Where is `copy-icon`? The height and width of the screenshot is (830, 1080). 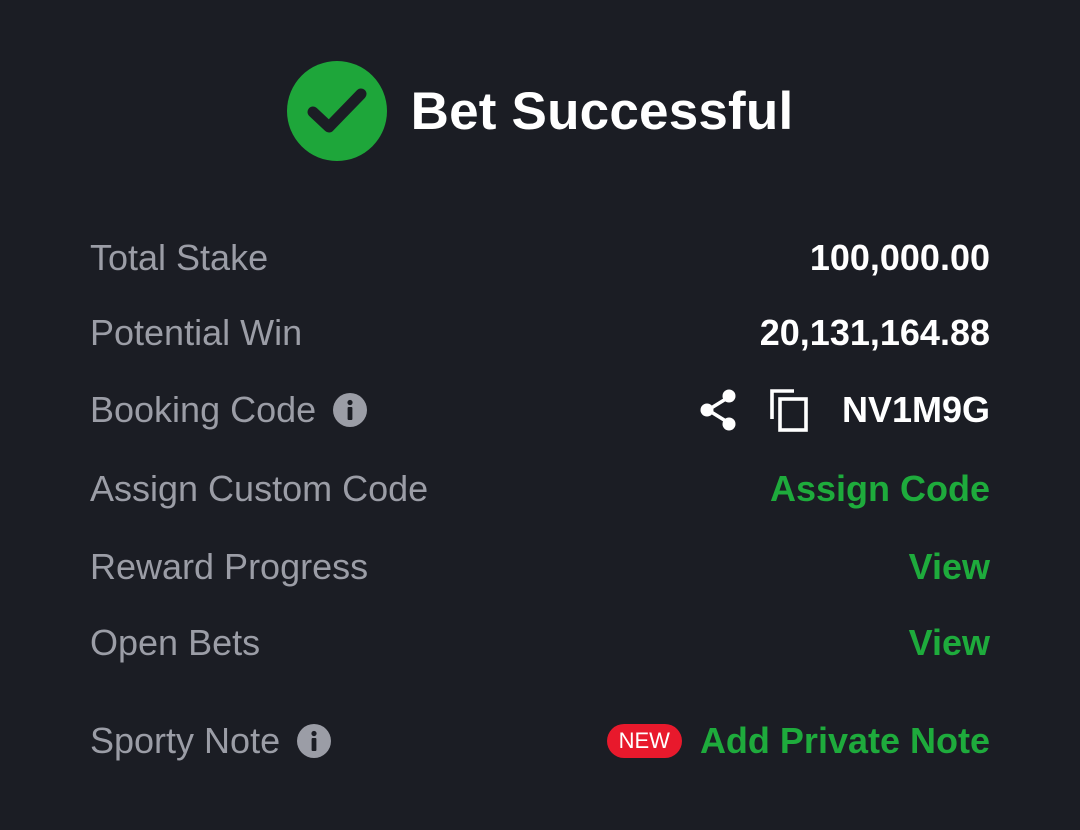
copy-icon is located at coordinates (791, 410).